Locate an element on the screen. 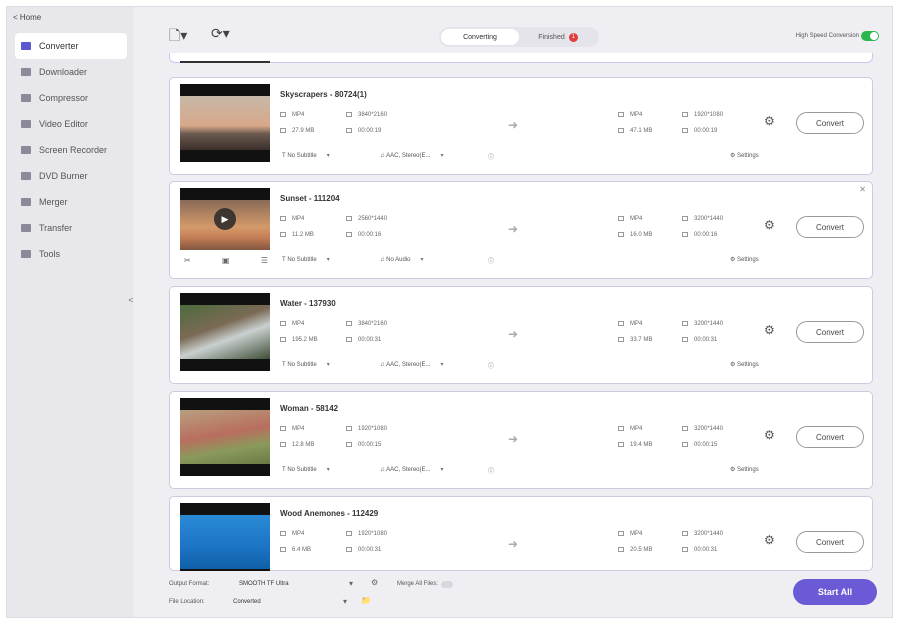 The height and width of the screenshot is (622, 899). sidebar-item-dvd-burner: DVD Burner is located at coordinates (71, 176).